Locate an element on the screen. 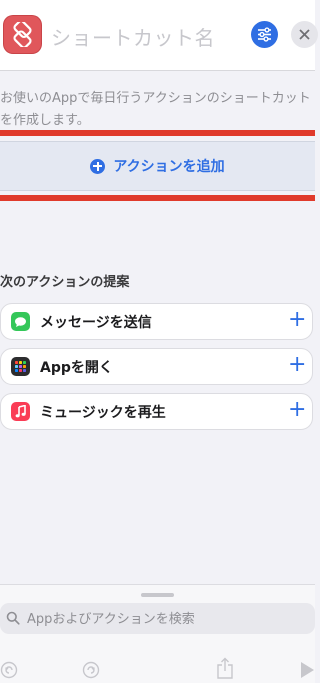  search-input is located at coordinates (167, 619).